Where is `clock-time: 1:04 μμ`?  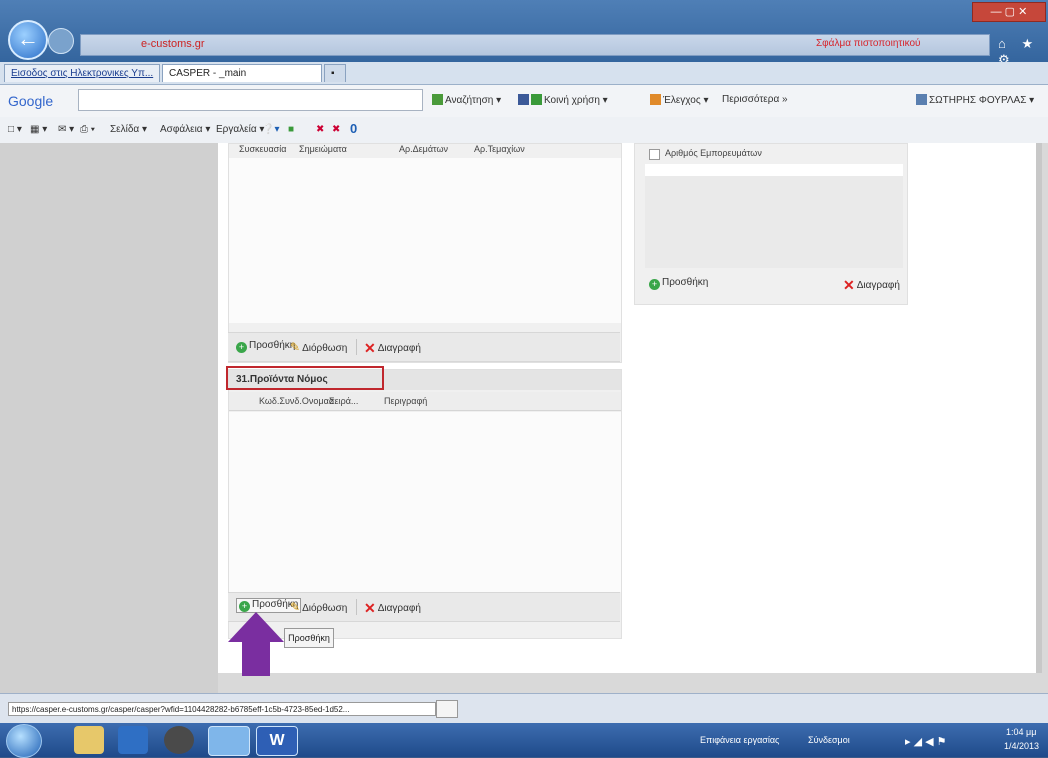
clock-time: 1:04 μμ is located at coordinates (1021, 732).